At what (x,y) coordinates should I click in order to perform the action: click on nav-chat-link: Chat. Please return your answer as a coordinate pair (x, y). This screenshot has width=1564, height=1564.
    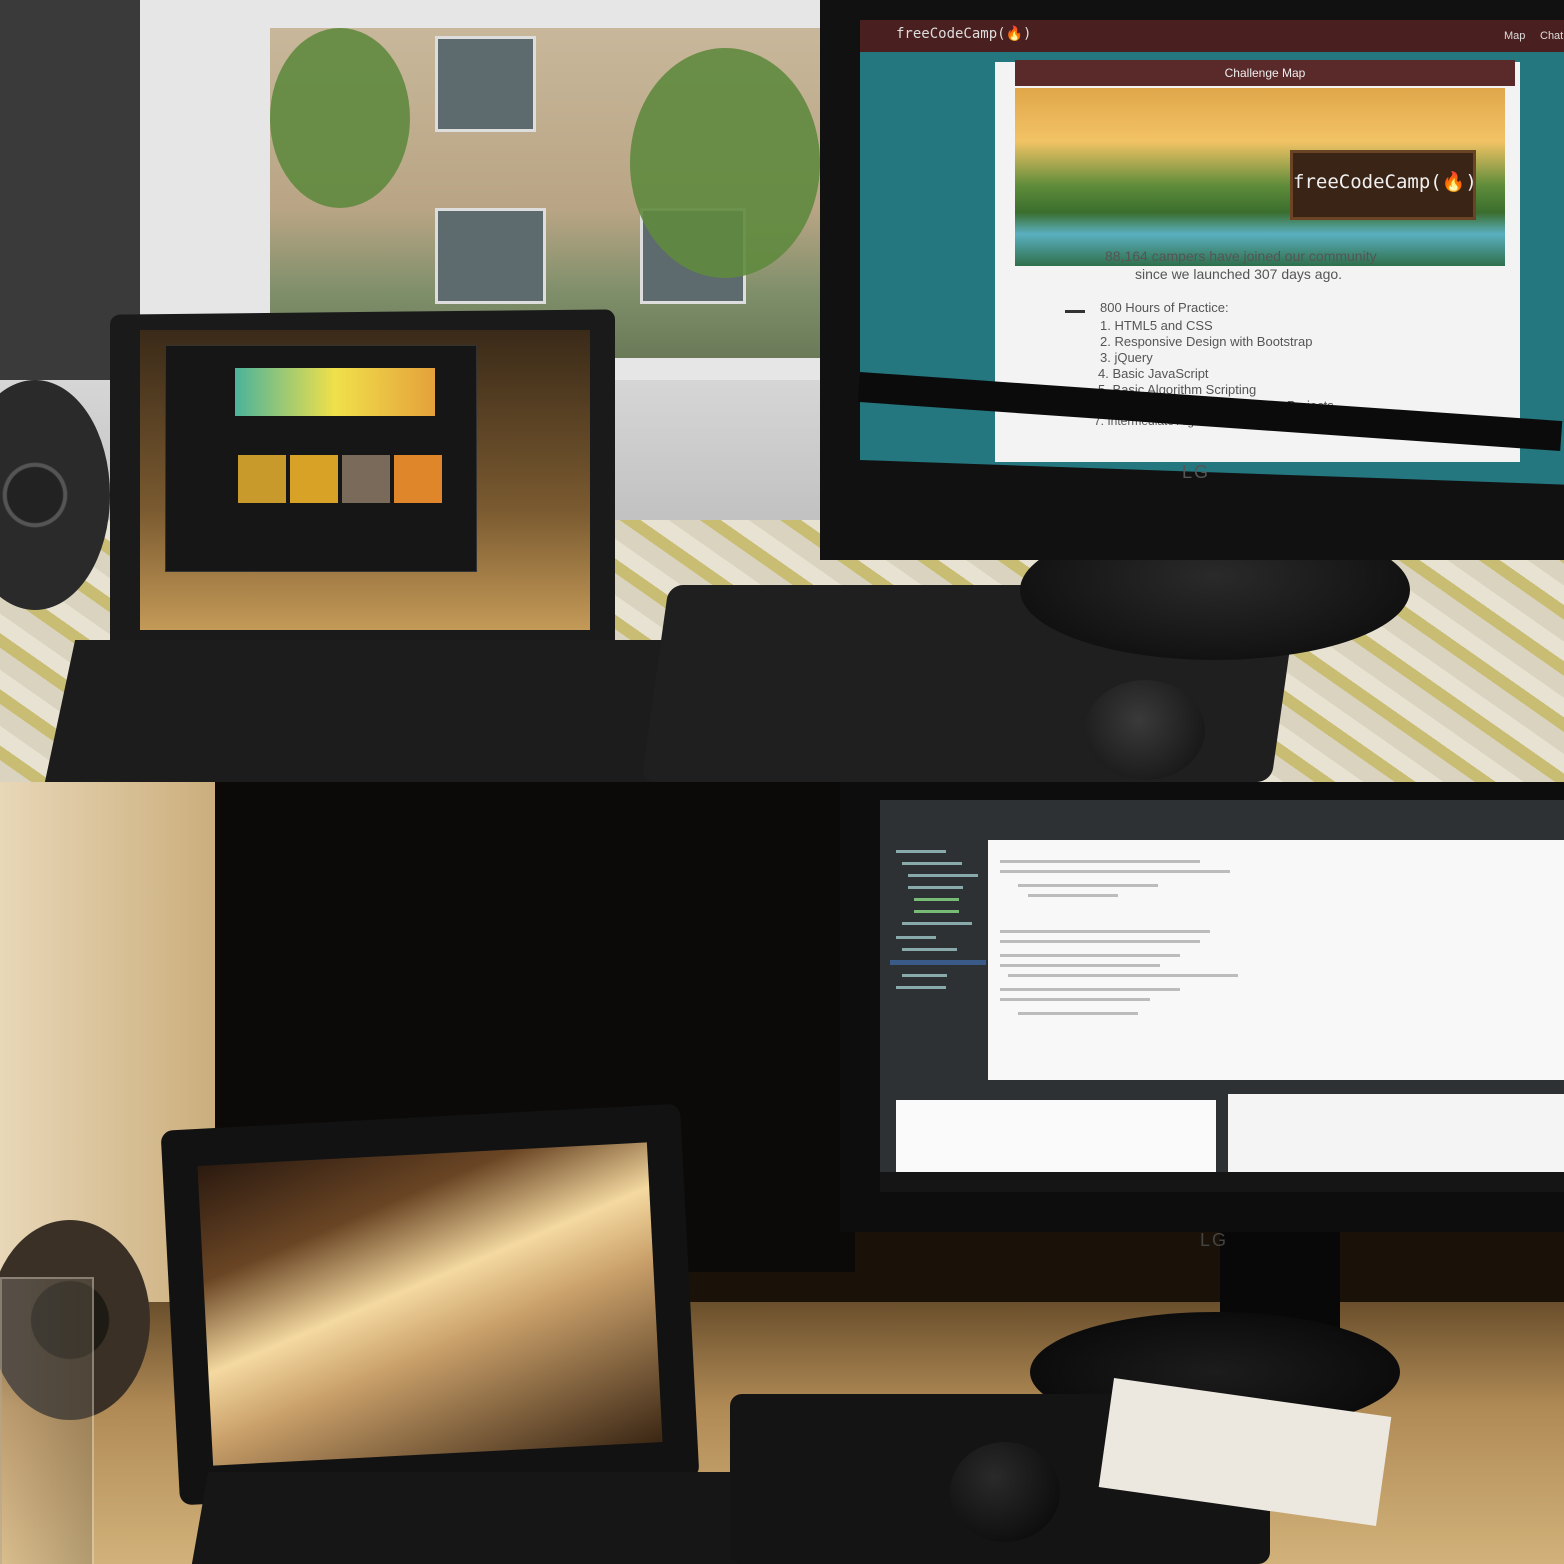
    Looking at the image, I should click on (1551, 36).